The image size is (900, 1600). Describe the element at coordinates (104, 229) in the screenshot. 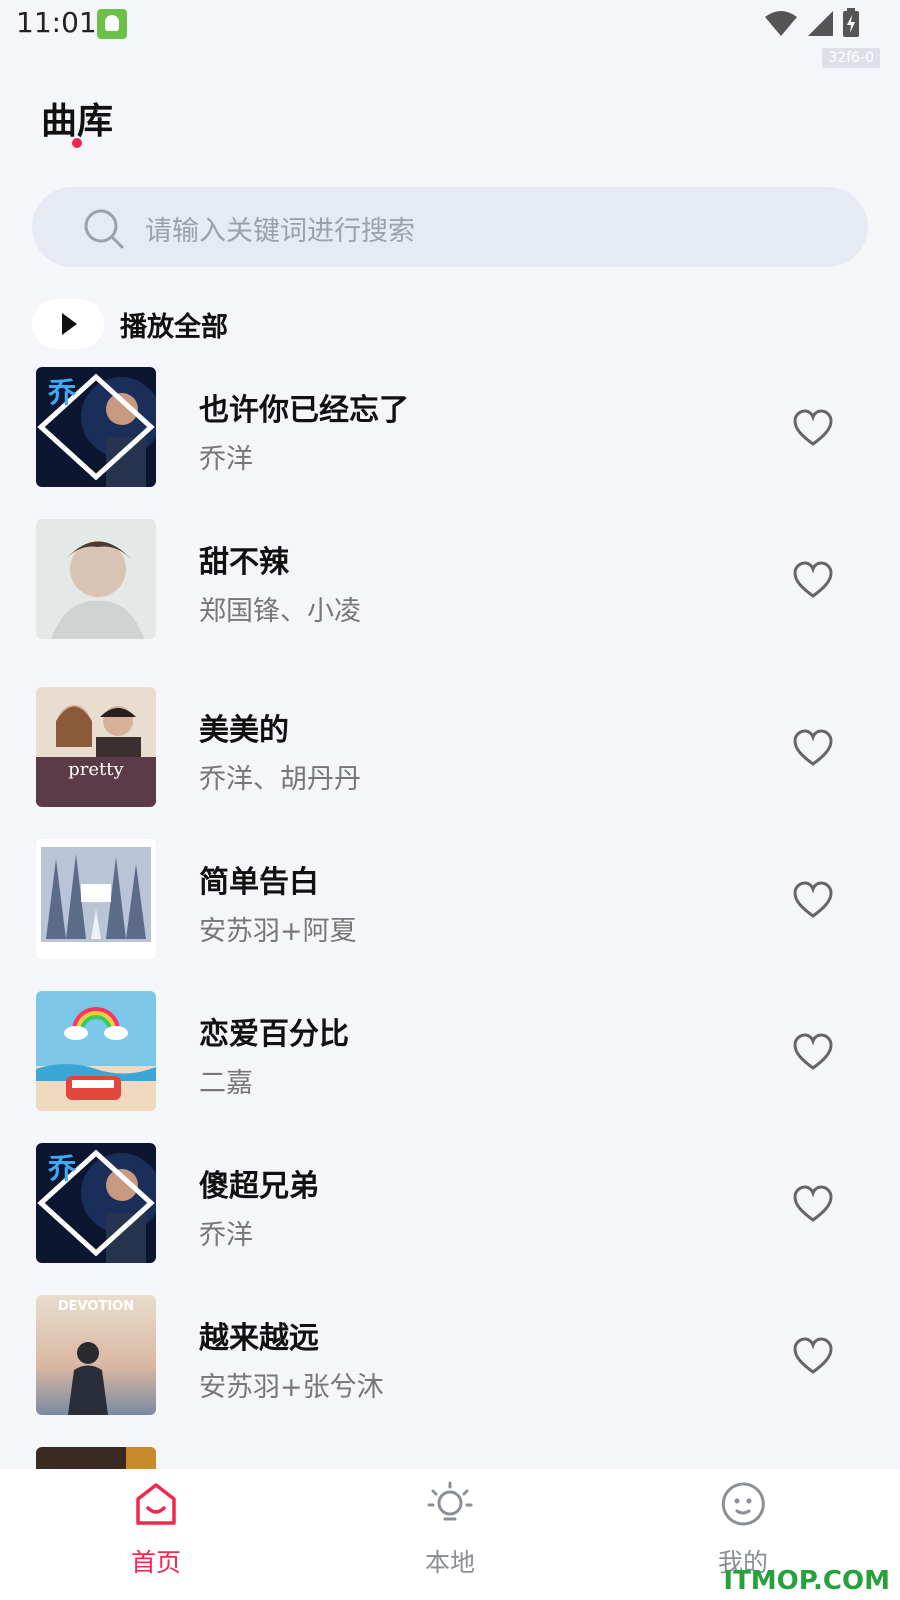

I see `search-icon` at that location.